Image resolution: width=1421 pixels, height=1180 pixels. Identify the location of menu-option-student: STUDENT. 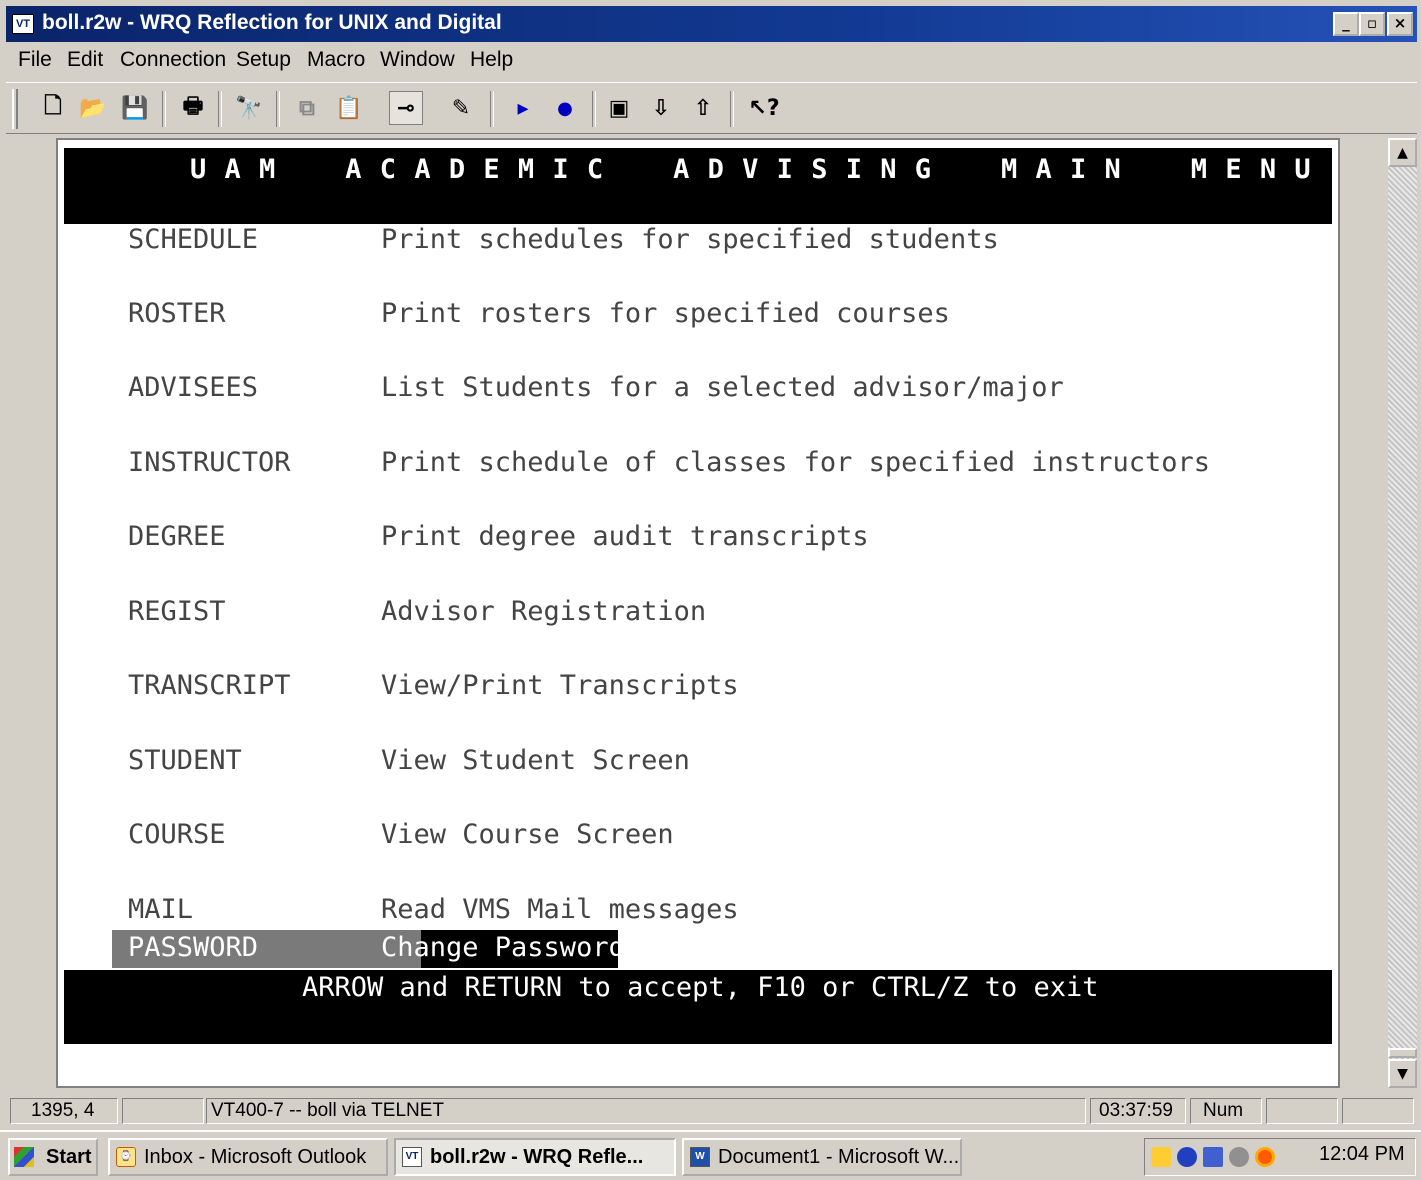
(185, 760).